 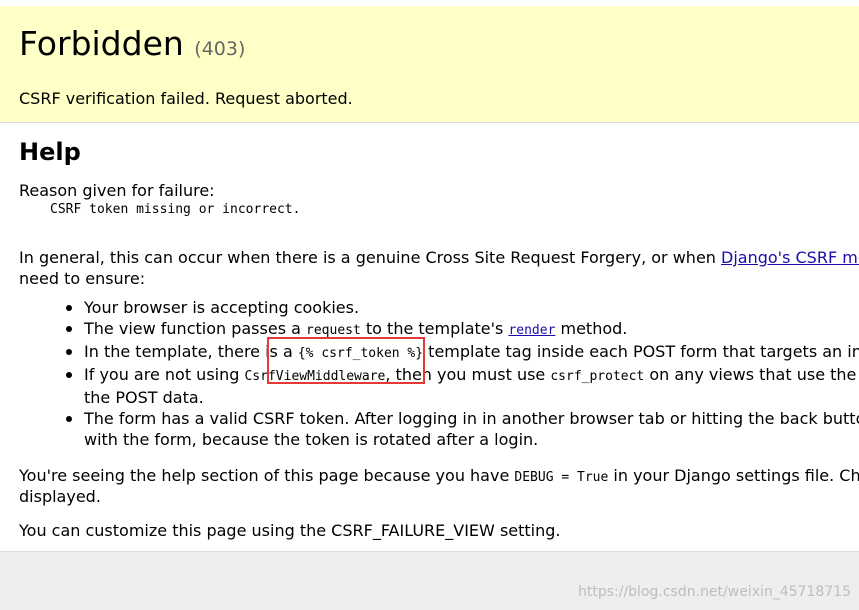 I want to click on request-code: request, so click(x=333, y=330).